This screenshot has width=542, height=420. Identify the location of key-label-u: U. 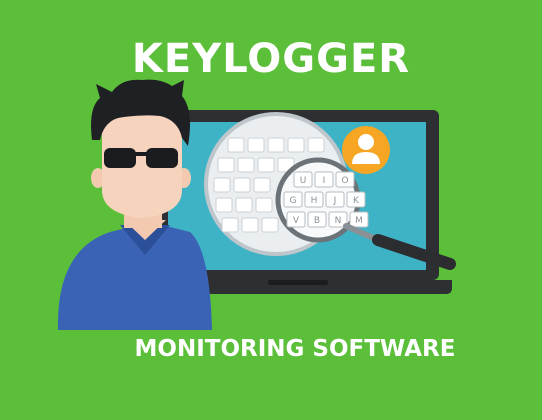
(303, 181).